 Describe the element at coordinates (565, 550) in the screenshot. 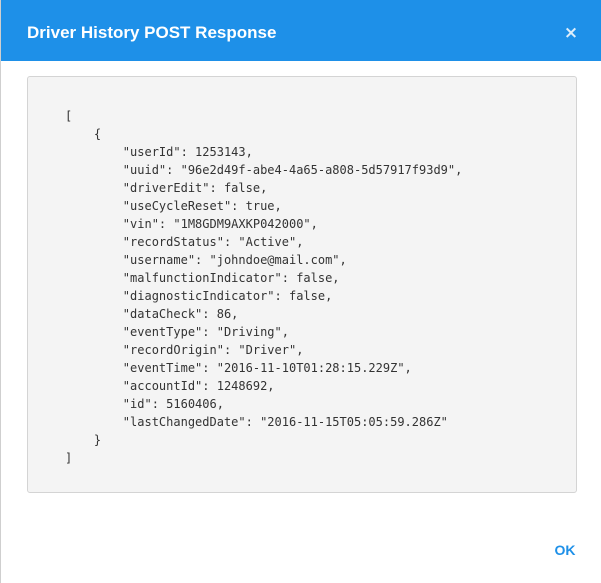

I see `ok-button: OK` at that location.